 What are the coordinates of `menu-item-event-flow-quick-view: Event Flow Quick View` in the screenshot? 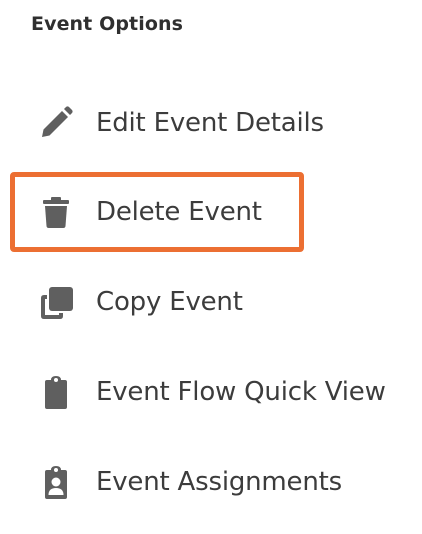 It's located at (211, 392).